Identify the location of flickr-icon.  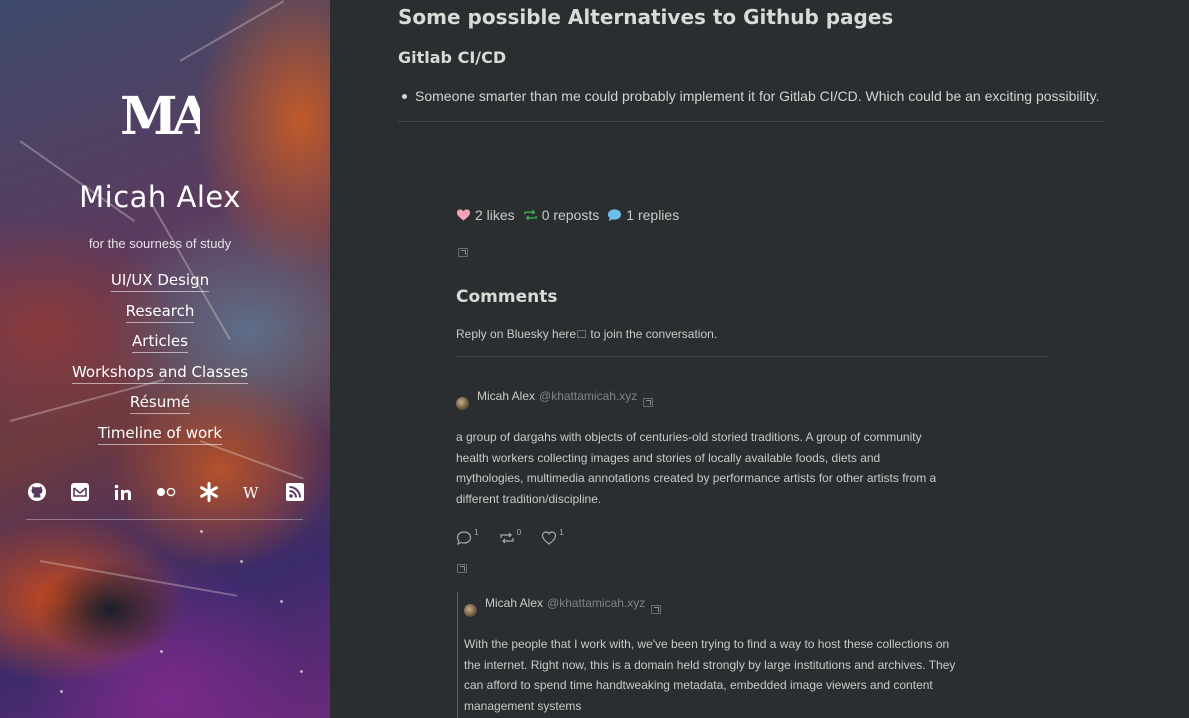
(166, 492).